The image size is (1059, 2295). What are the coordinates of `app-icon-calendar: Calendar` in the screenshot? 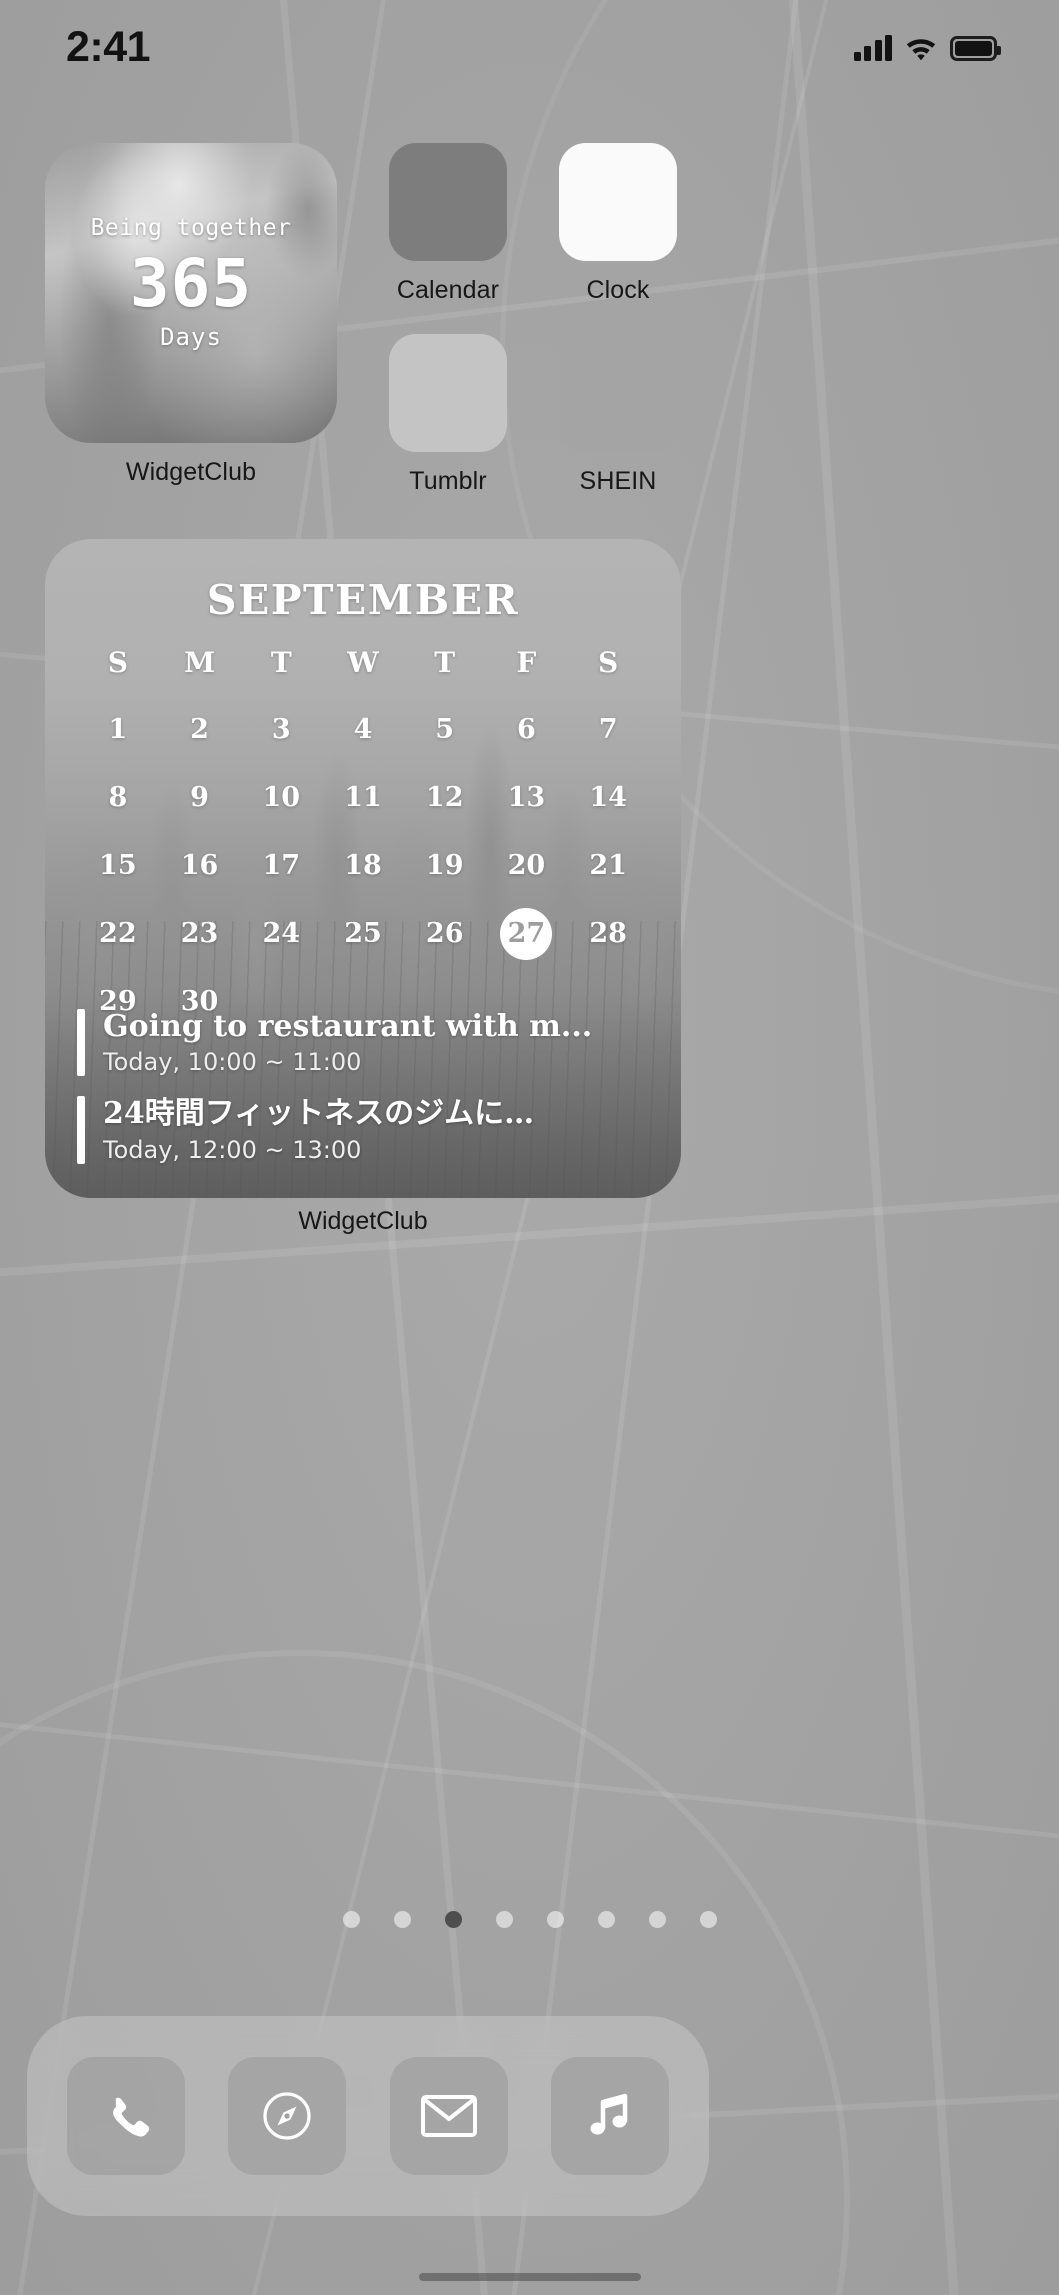 It's located at (448, 224).